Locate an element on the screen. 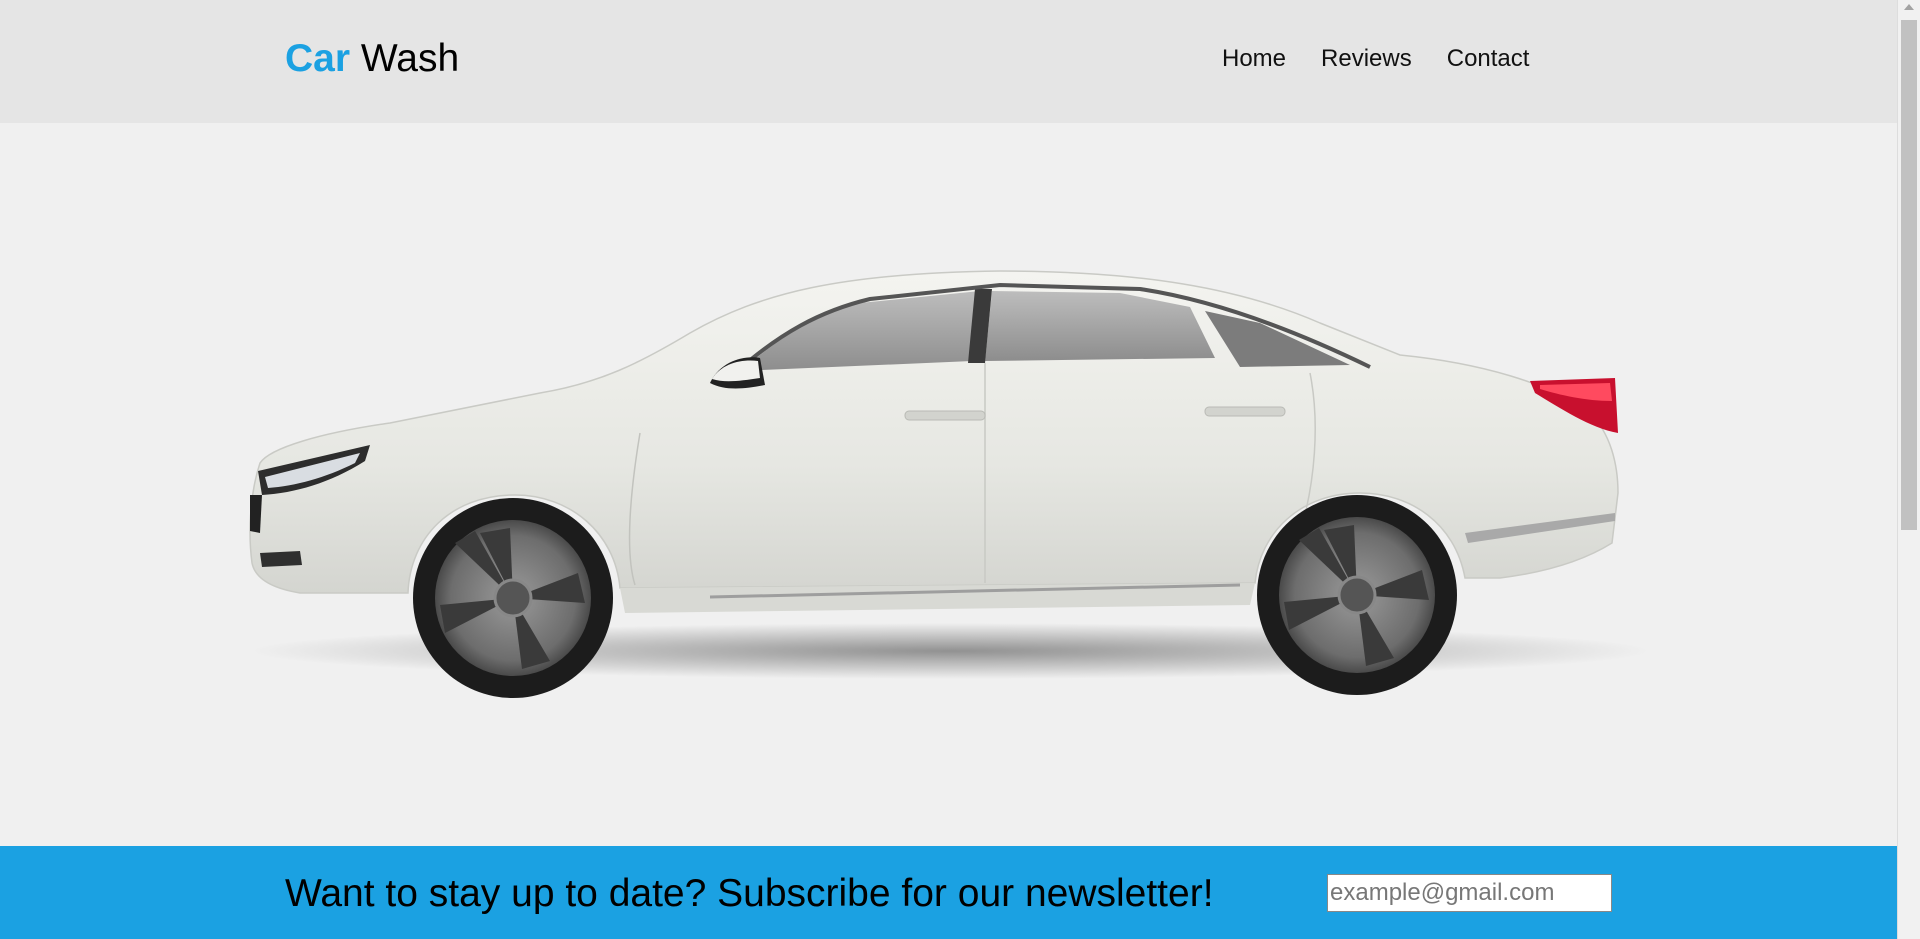 The image size is (1920, 939). front-wheel is located at coordinates (513, 598).